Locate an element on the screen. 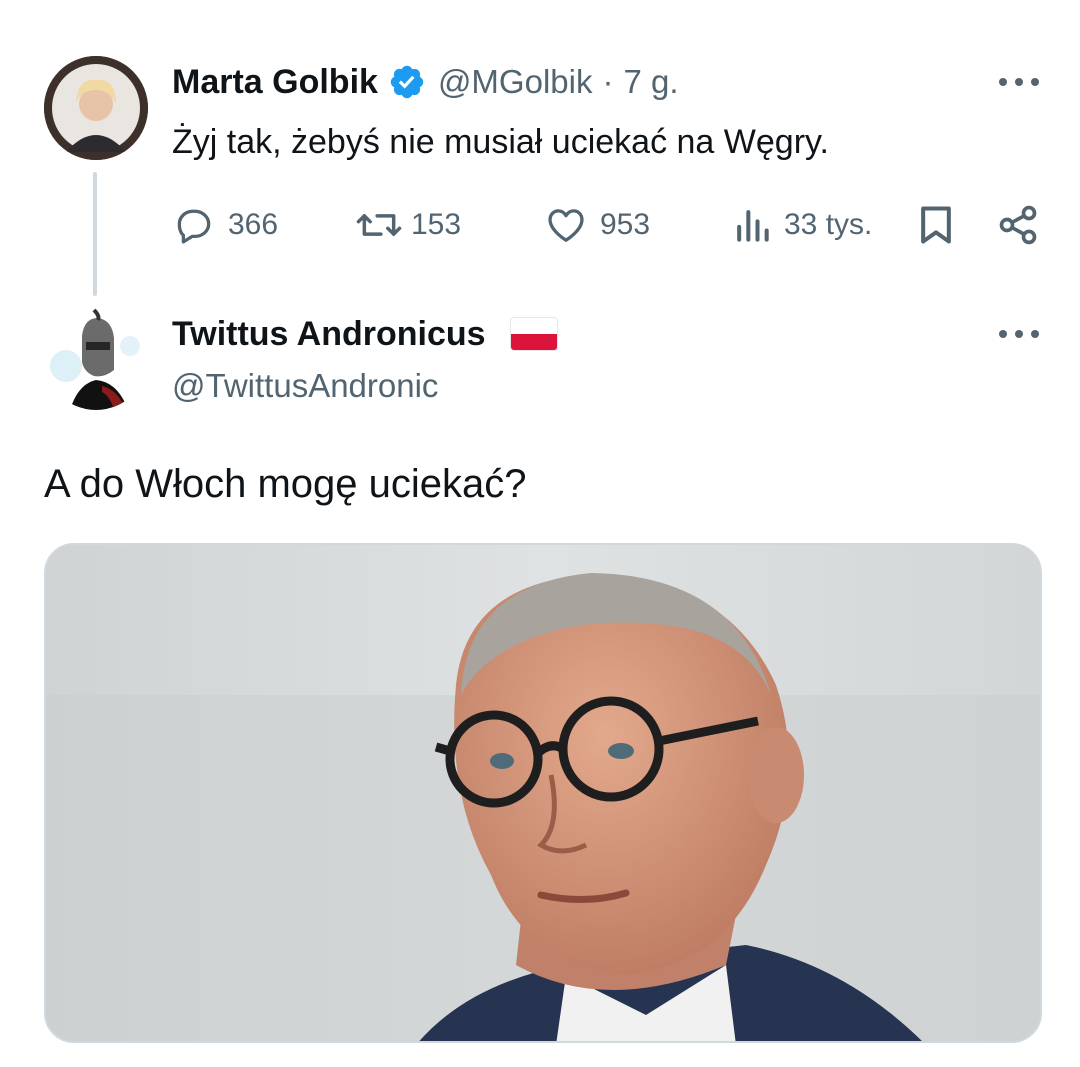 Image resolution: width=1080 pixels, height=1067 pixels. bookmark-button is located at coordinates (936, 225).